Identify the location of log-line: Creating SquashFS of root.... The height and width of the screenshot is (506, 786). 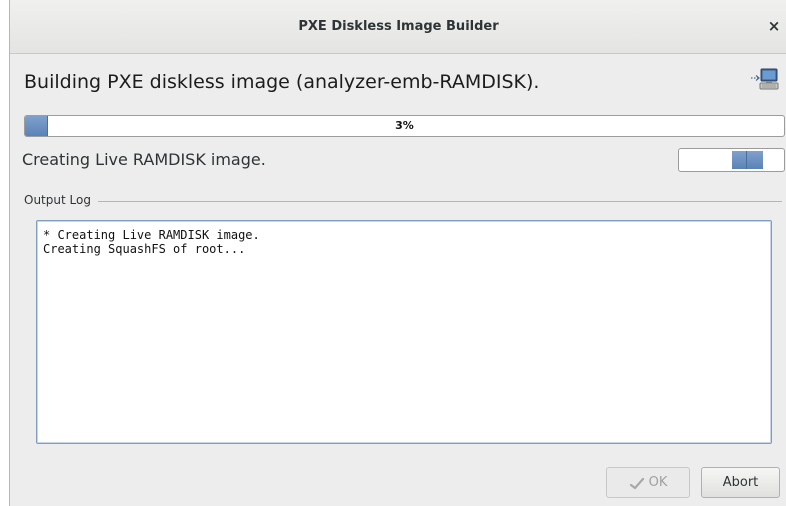
(144, 249).